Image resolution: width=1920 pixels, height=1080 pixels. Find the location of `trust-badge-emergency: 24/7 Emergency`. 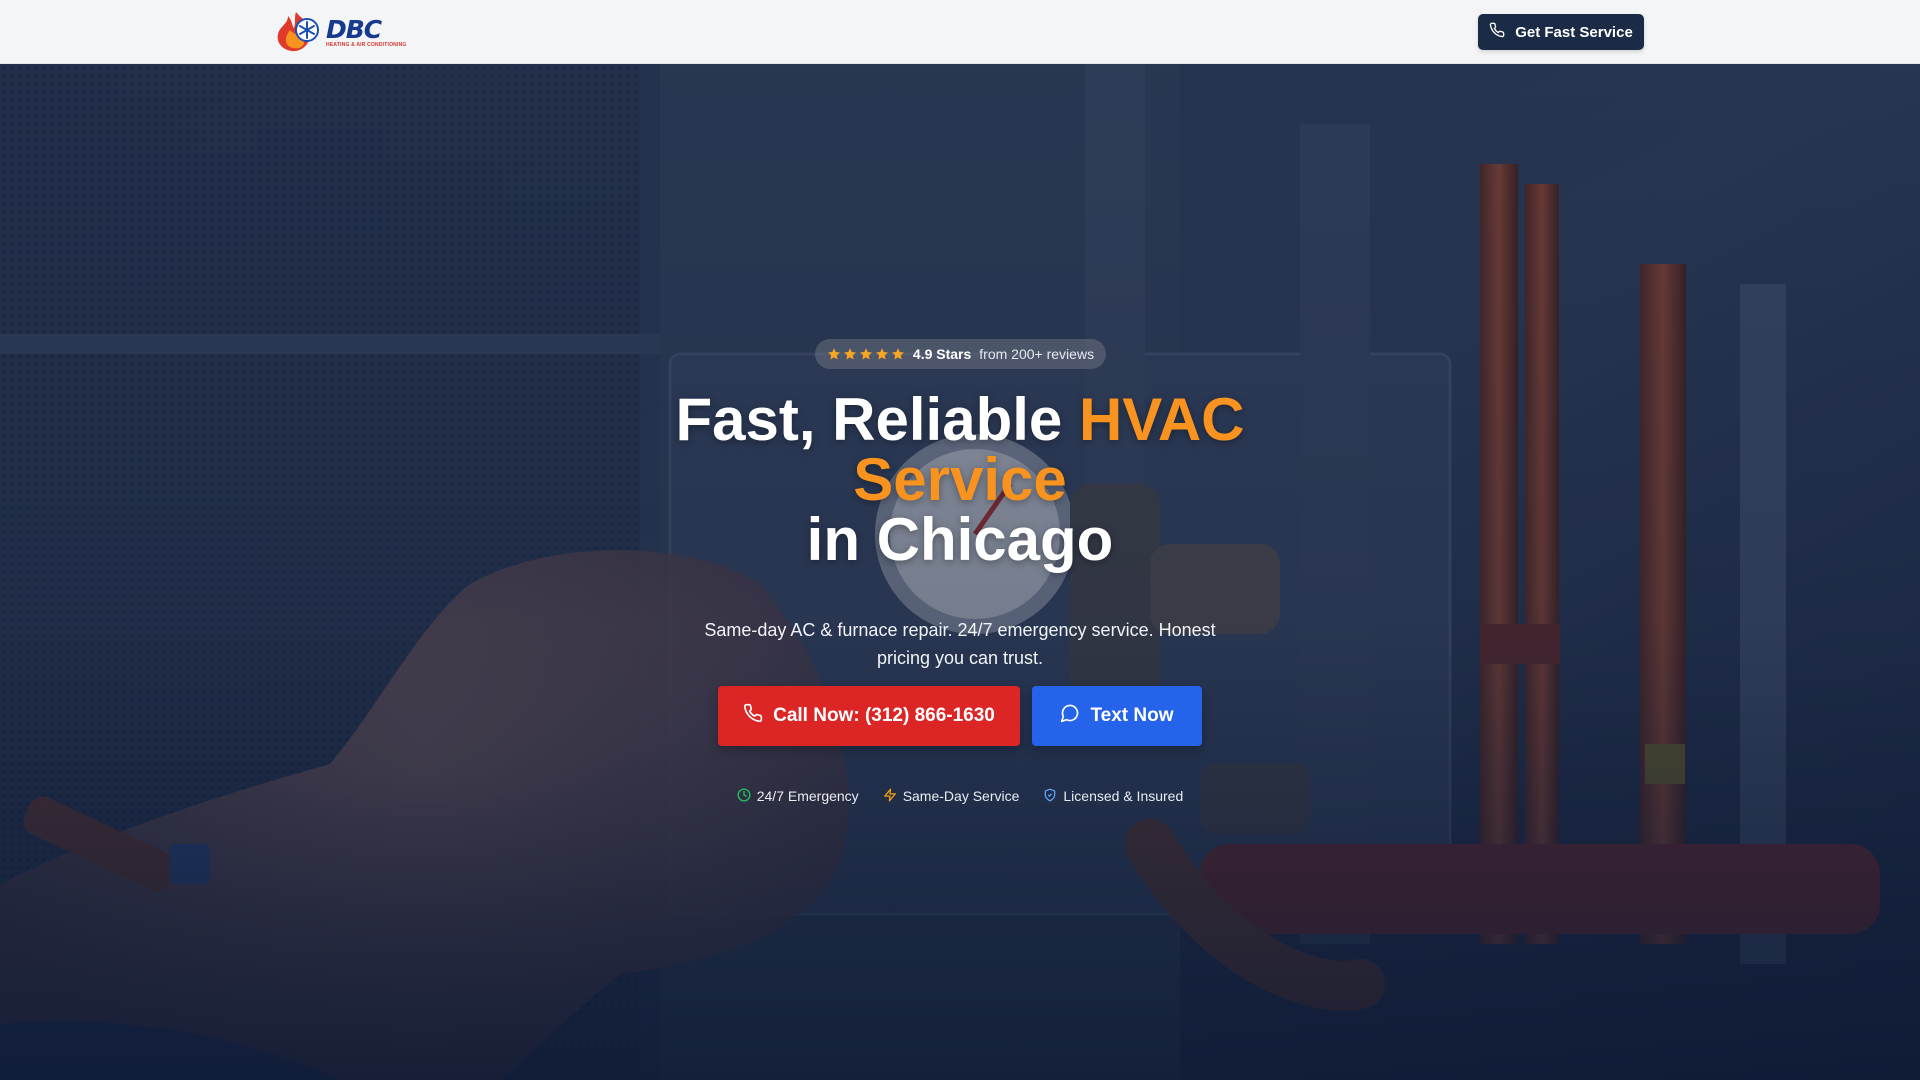

trust-badge-emergency: 24/7 Emergency is located at coordinates (798, 796).